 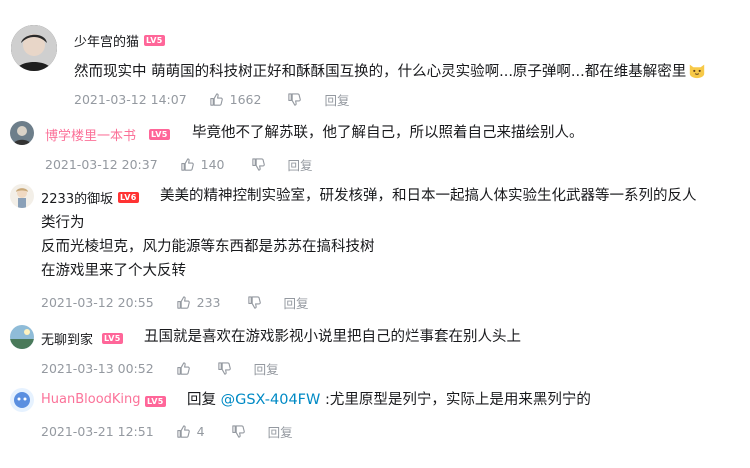 I want to click on comment-text: 美美的精神控制实验室，研发核弹，和日本一起搞人体实验生化武器等一系列的反人, so click(x=428, y=196).